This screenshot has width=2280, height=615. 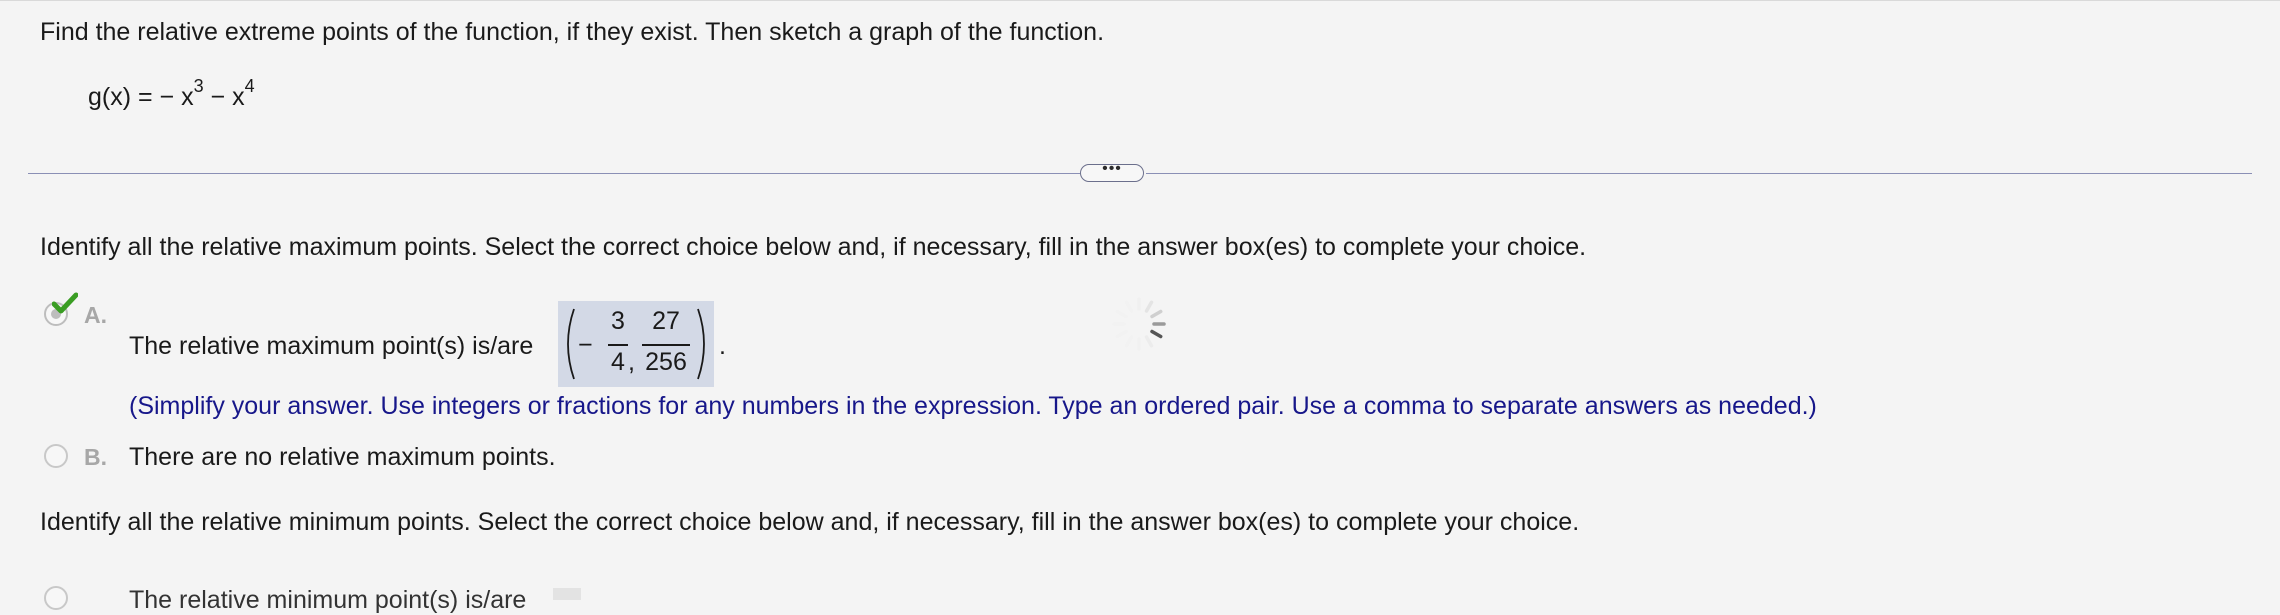 What do you see at coordinates (585, 345) in the screenshot?
I see `x-sign: −` at bounding box center [585, 345].